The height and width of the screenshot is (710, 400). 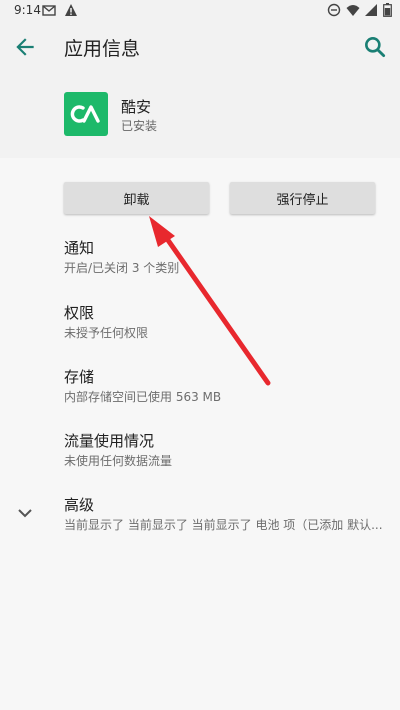 I want to click on signal-icon, so click(x=371, y=10).